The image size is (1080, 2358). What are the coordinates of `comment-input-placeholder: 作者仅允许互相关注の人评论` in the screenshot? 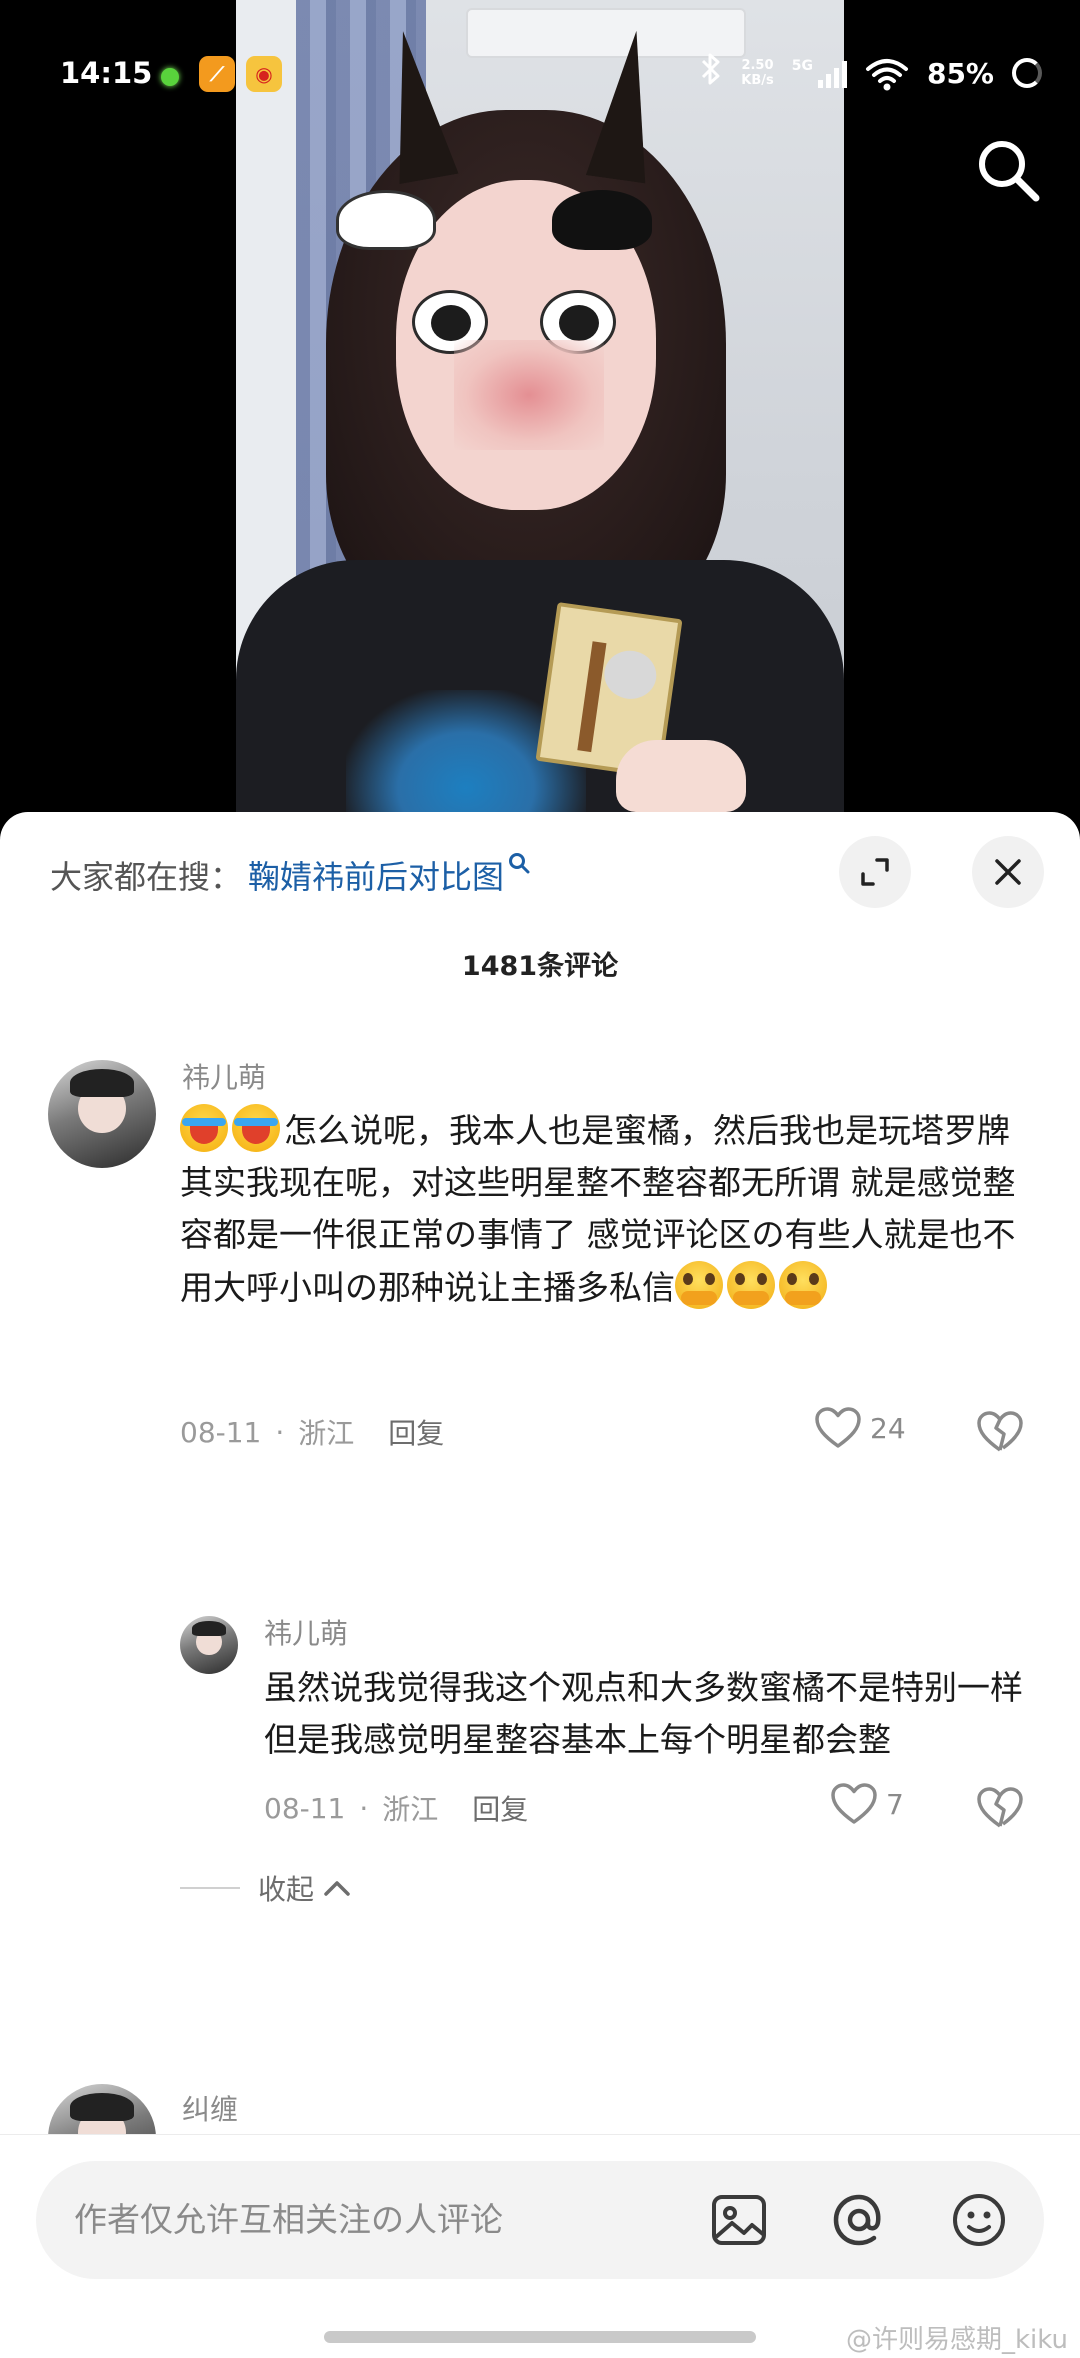 It's located at (288, 2219).